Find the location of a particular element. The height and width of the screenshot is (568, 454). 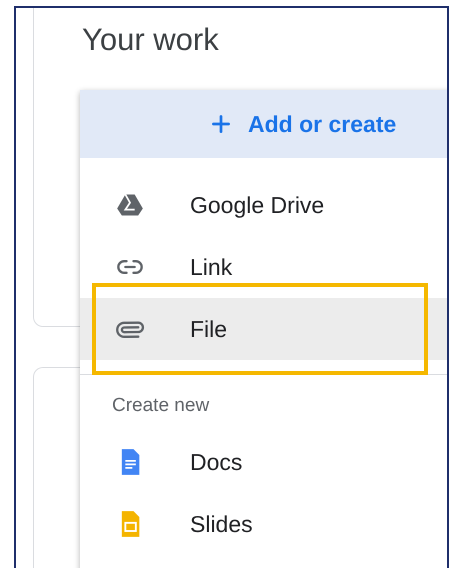

menu-item: Docs is located at coordinates (263, 462).